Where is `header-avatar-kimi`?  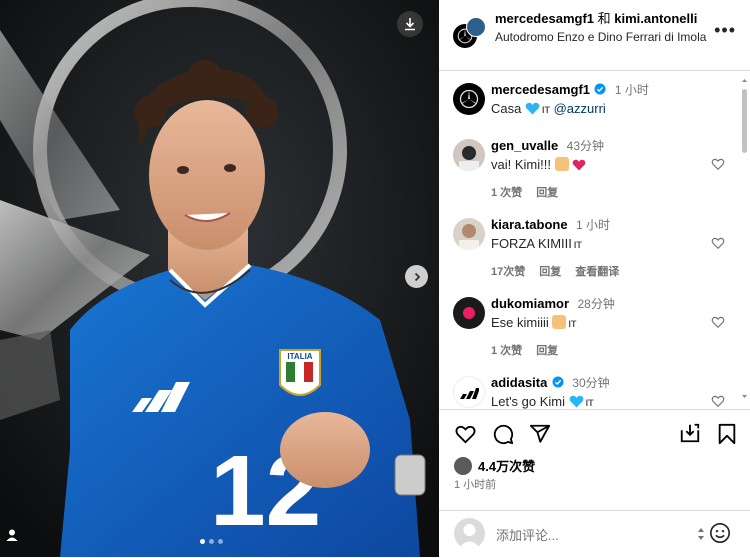 header-avatar-kimi is located at coordinates (476, 27).